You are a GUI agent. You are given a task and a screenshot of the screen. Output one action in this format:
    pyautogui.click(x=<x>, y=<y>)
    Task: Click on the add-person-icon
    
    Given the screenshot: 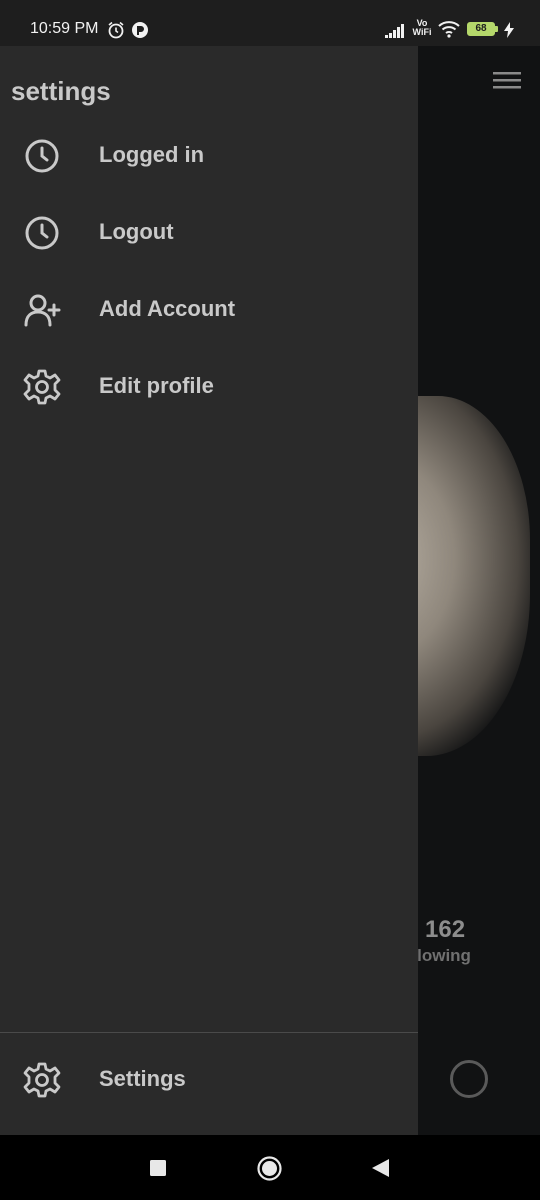 What is the action you would take?
    pyautogui.click(x=42, y=310)
    